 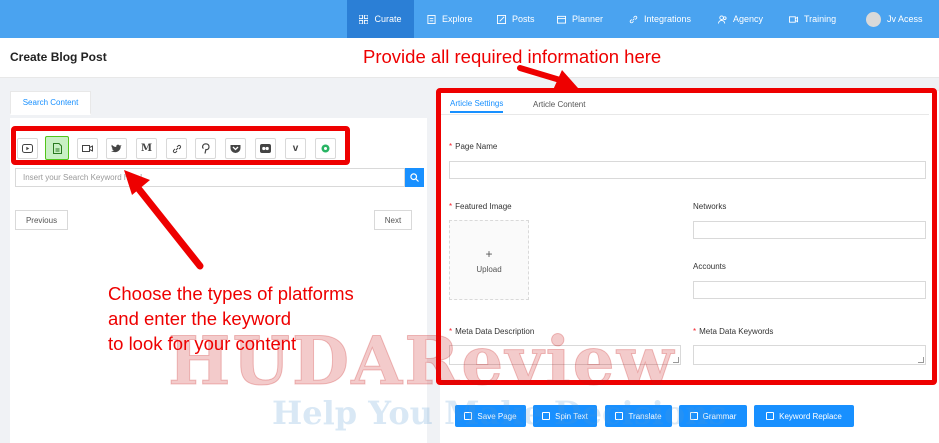 I want to click on arrow-to-settings, so click(x=547, y=77).